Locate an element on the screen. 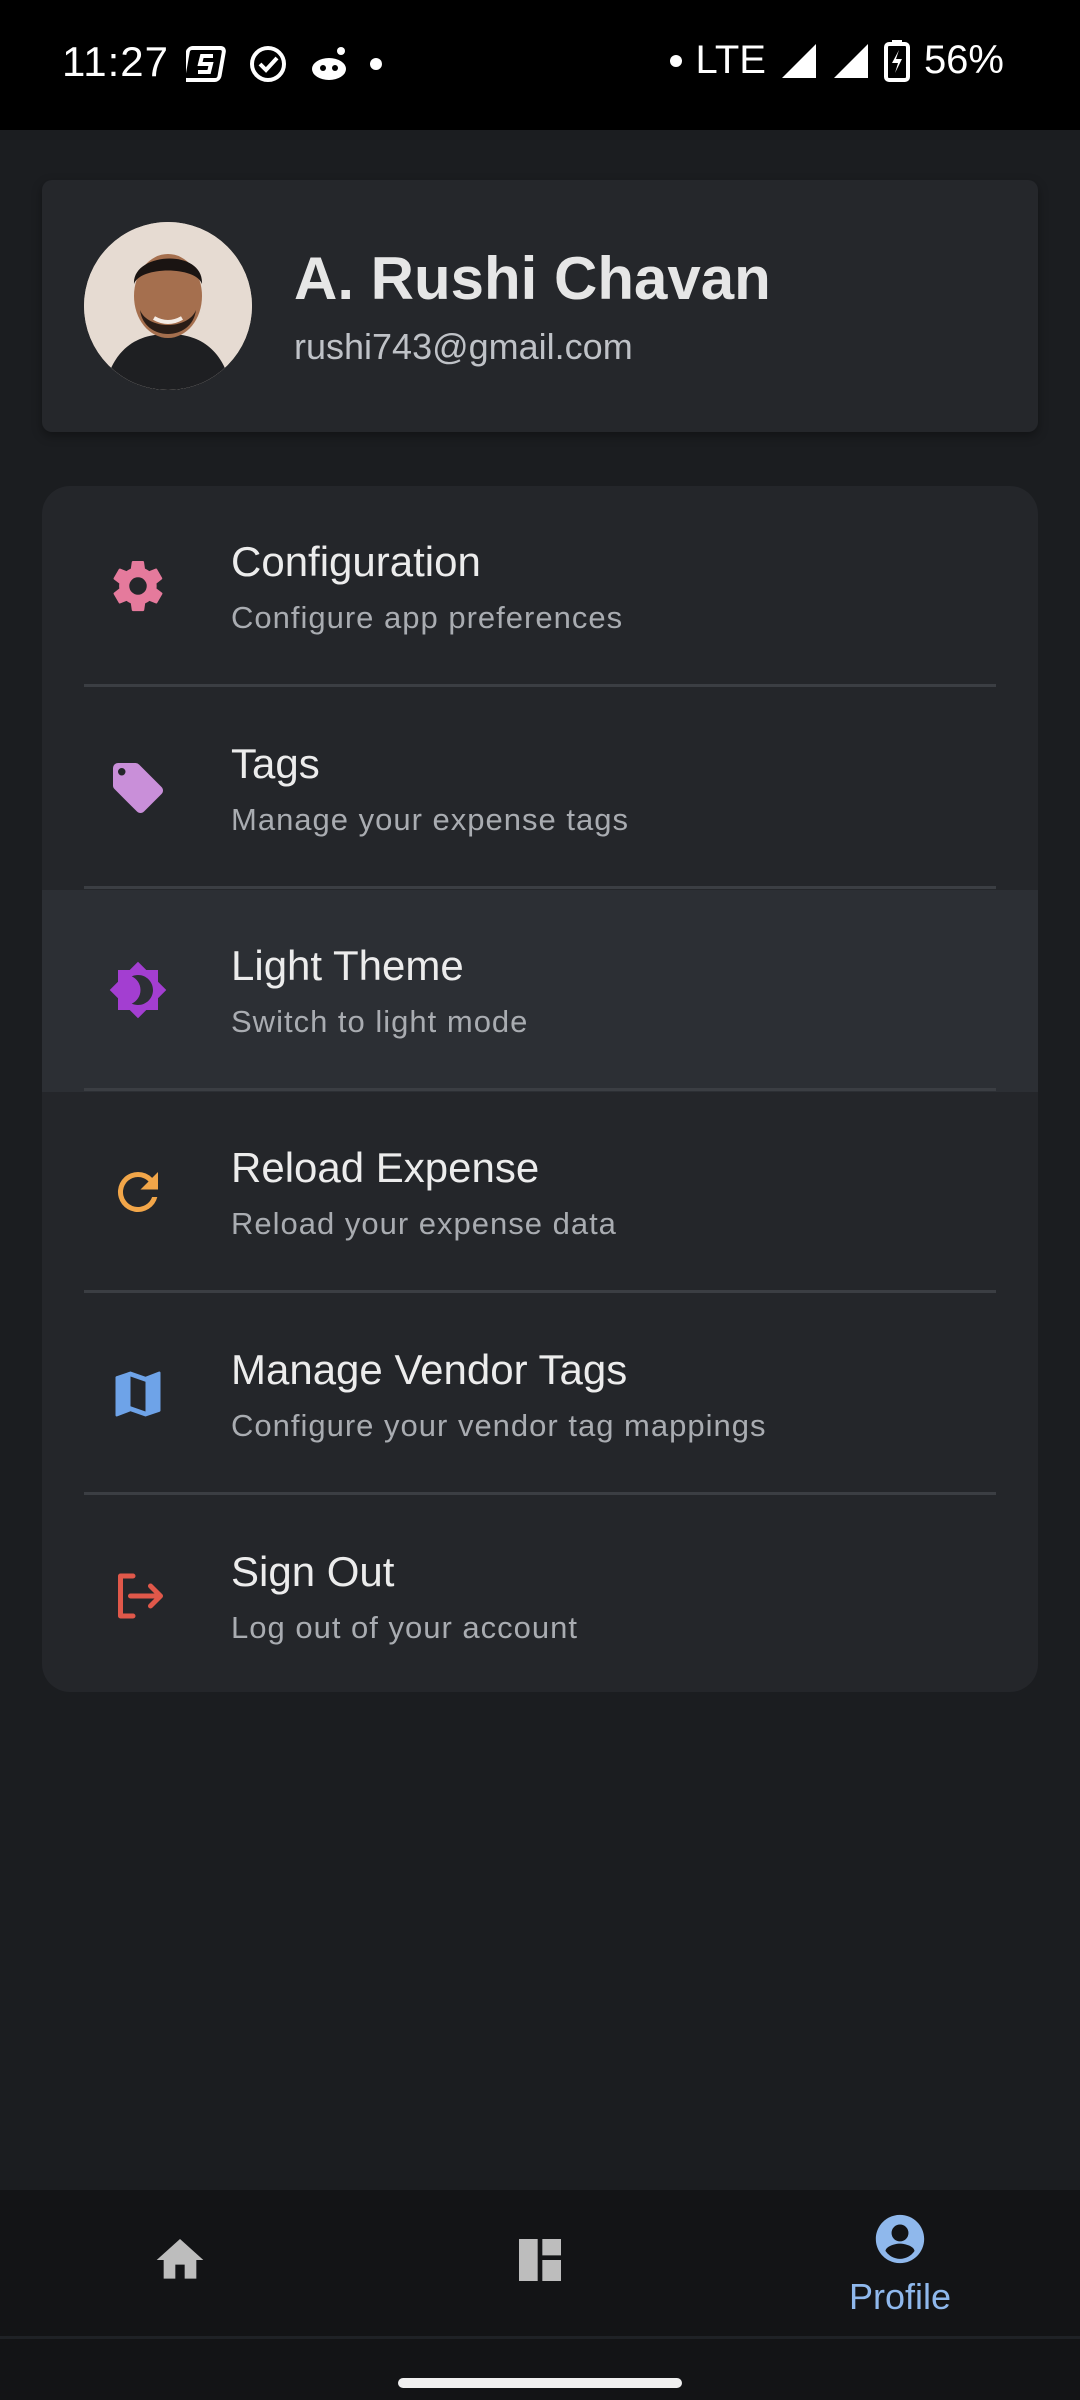 This screenshot has height=2400, width=1080. nav-dashboard is located at coordinates (540, 2263).